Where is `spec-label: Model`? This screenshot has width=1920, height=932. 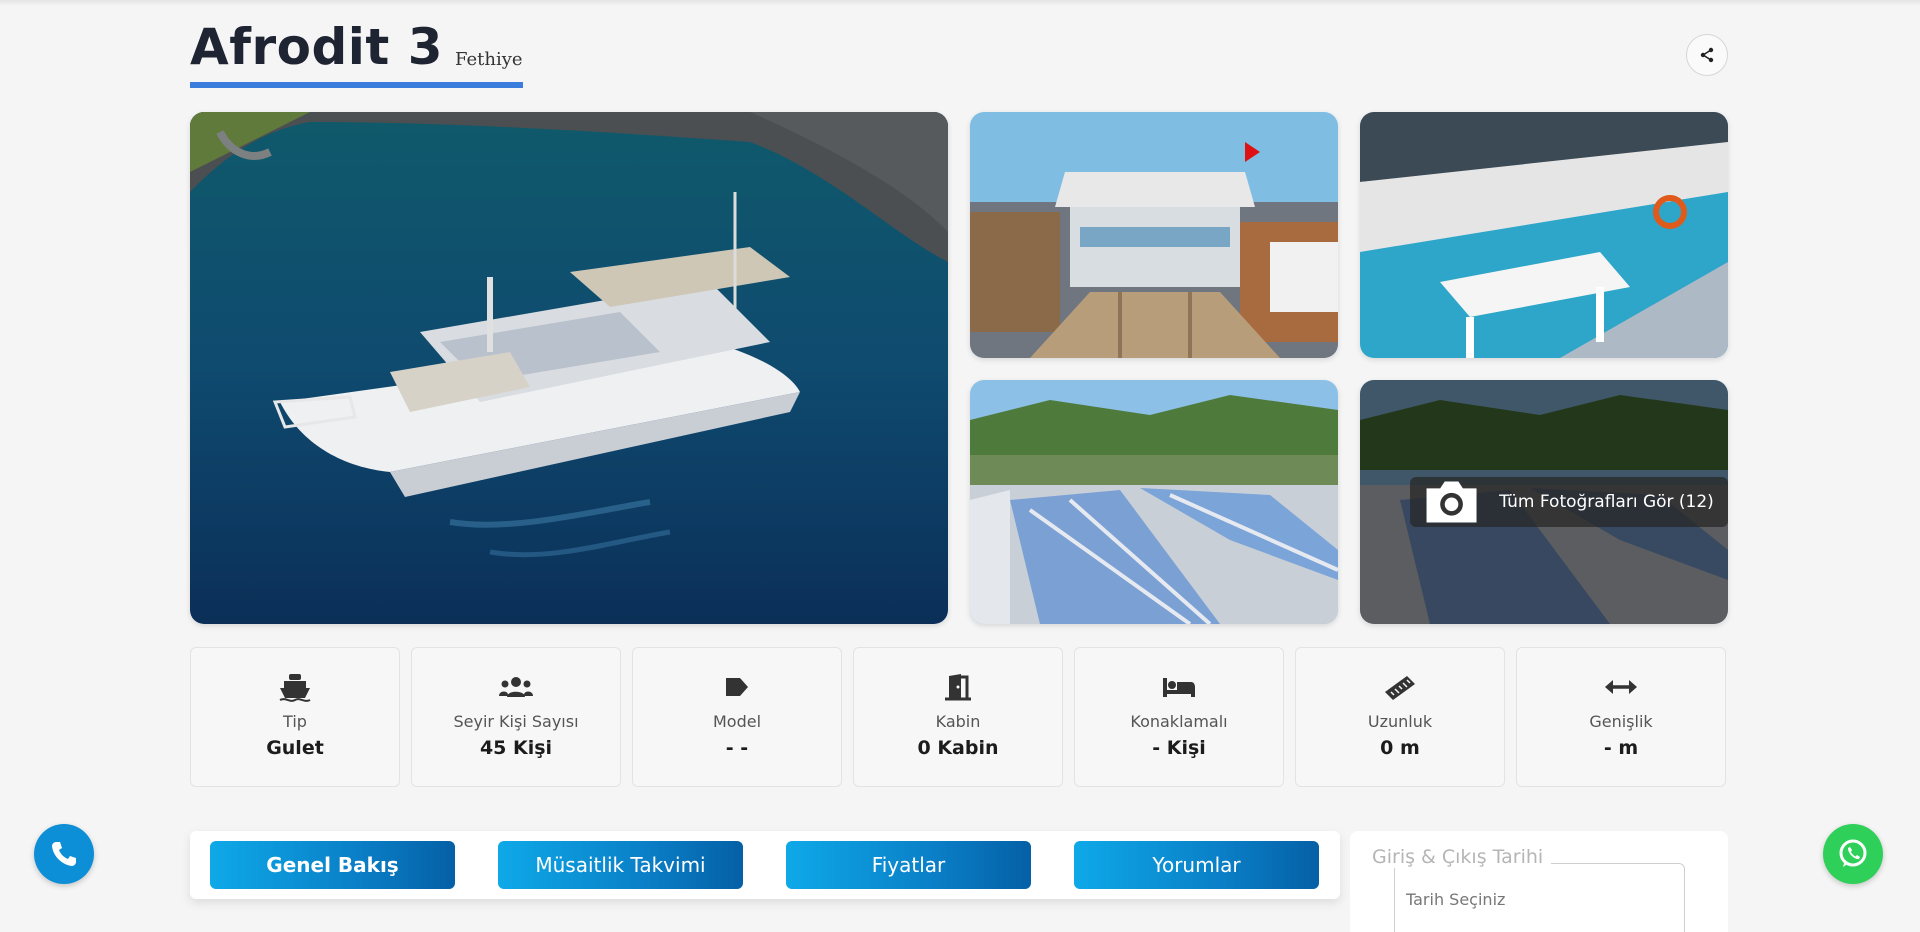
spec-label: Model is located at coordinates (737, 721).